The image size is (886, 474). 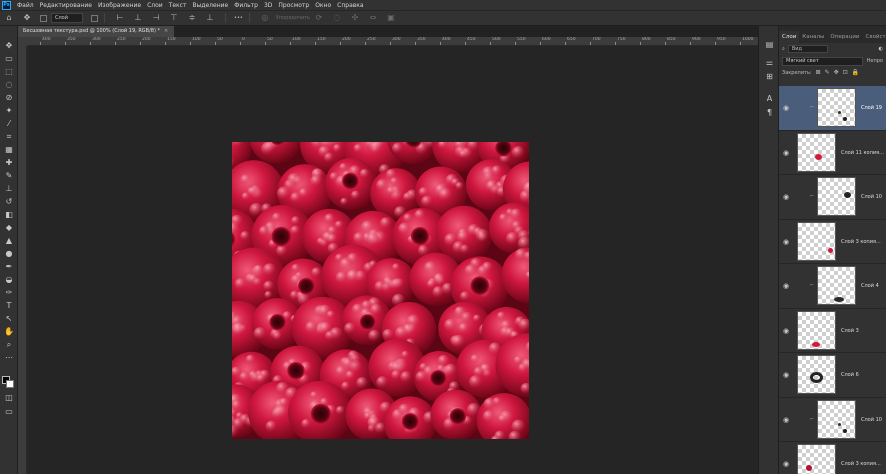 I want to click on paint-bucket-icon: ◆, so click(x=9, y=227).